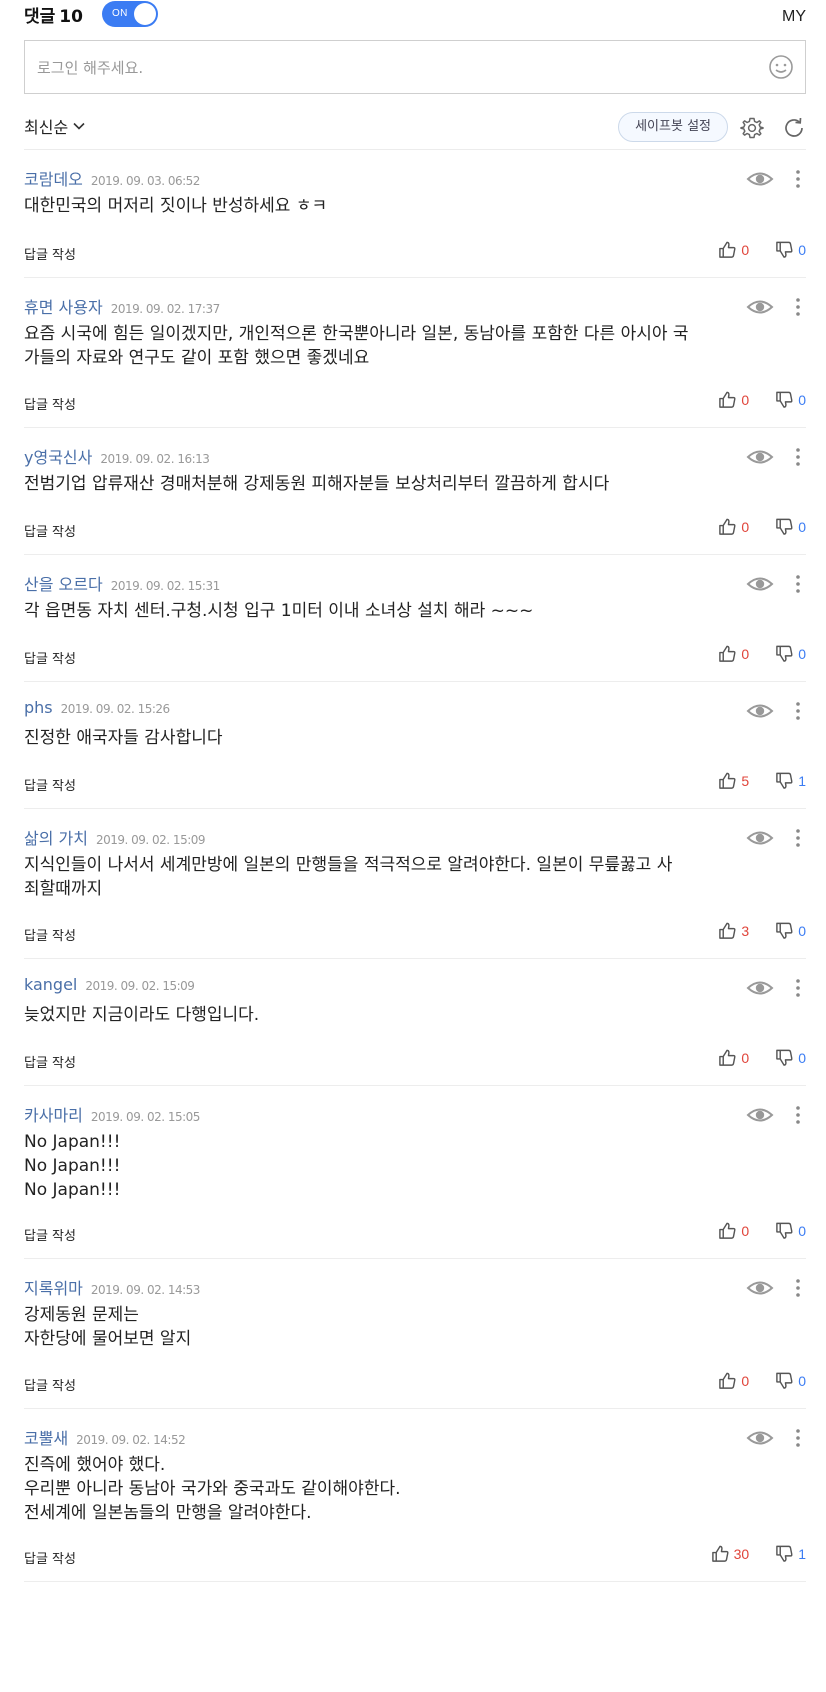 This screenshot has height=1692, width=826. Describe the element at coordinates (108, 1339) in the screenshot. I see `comment-text-line: 자한당에 물어보면 알지` at that location.